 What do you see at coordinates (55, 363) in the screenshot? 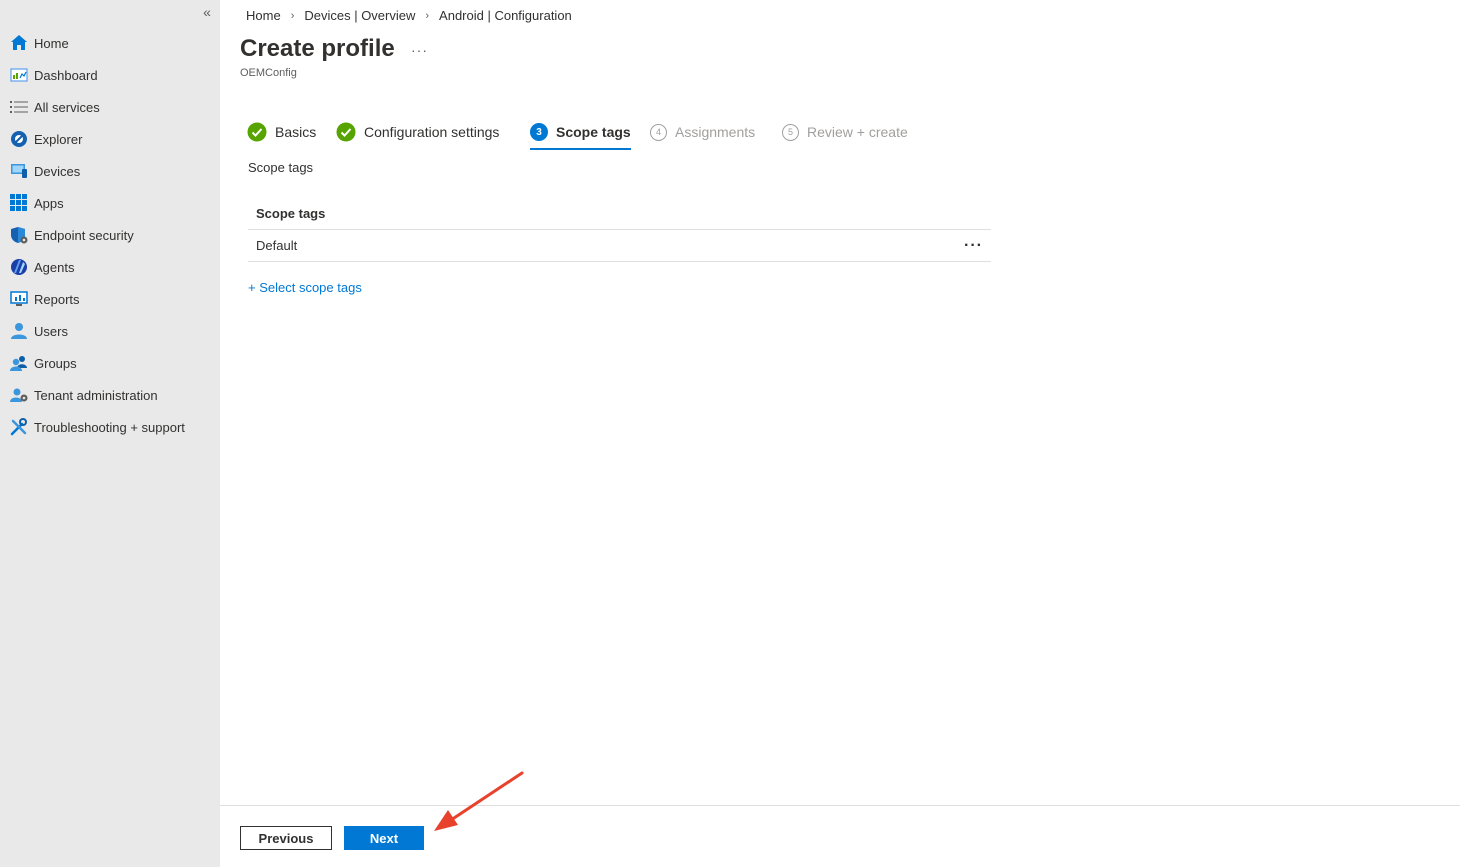
I see `sidebar-item-label: Groups` at bounding box center [55, 363].